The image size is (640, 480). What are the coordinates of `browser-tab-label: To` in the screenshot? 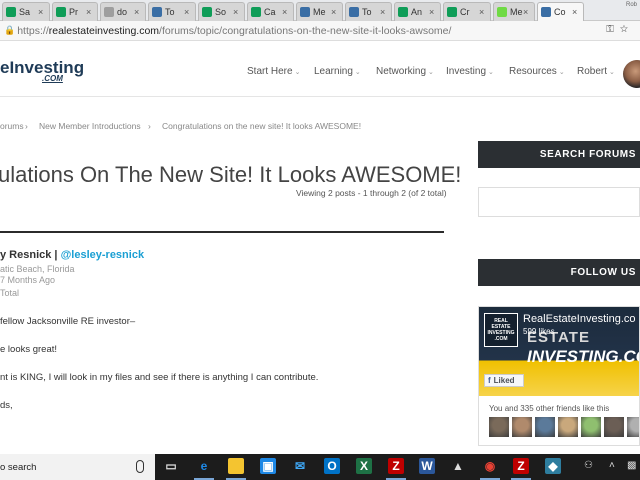 It's located at (170, 12).